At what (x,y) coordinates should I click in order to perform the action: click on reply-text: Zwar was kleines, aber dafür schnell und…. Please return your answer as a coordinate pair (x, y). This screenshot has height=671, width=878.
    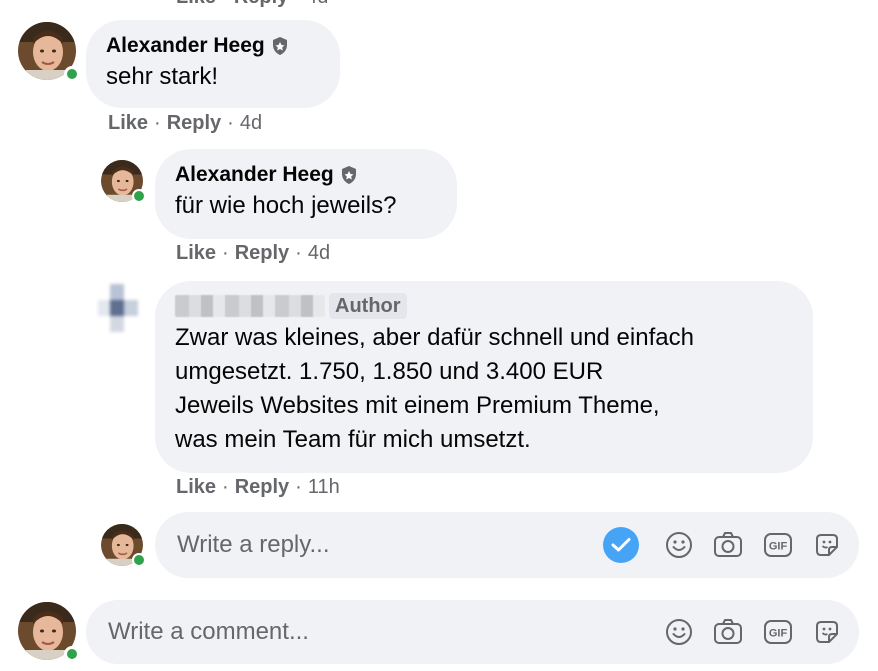
    Looking at the image, I should click on (434, 388).